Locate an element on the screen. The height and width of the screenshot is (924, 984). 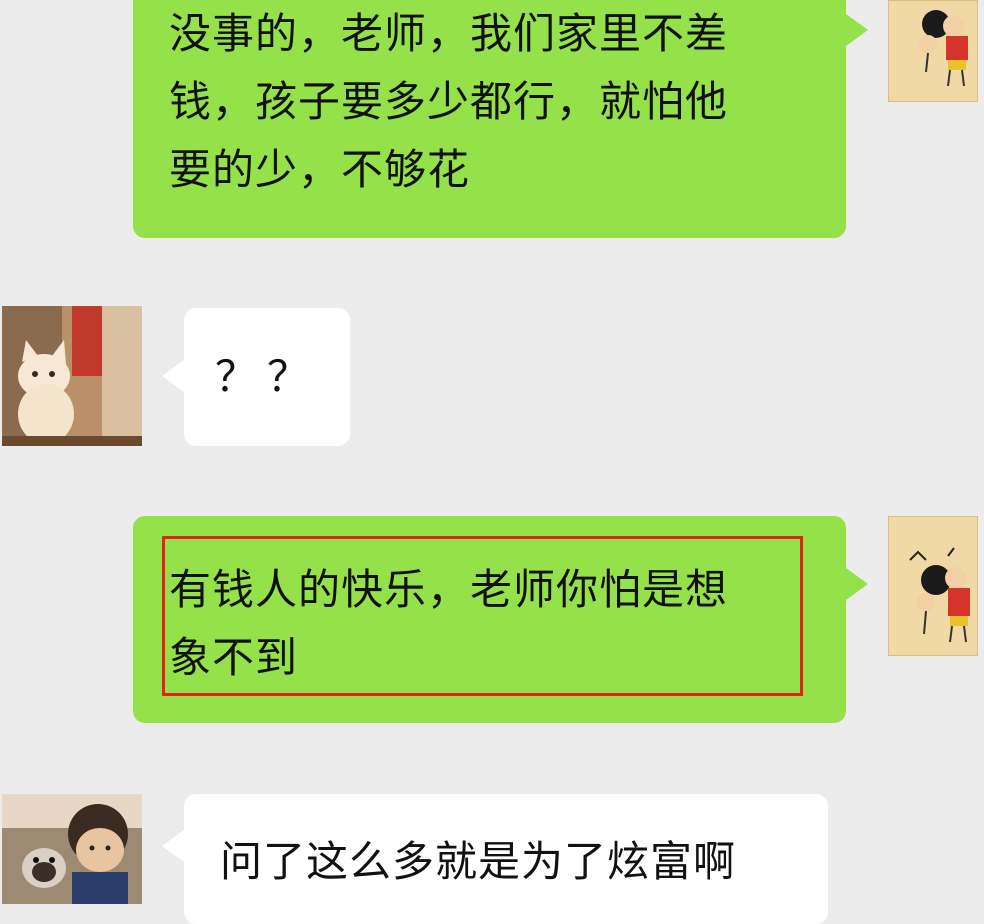
message-text: 问了这么多就是为了炫富啊 is located at coordinates (478, 861).